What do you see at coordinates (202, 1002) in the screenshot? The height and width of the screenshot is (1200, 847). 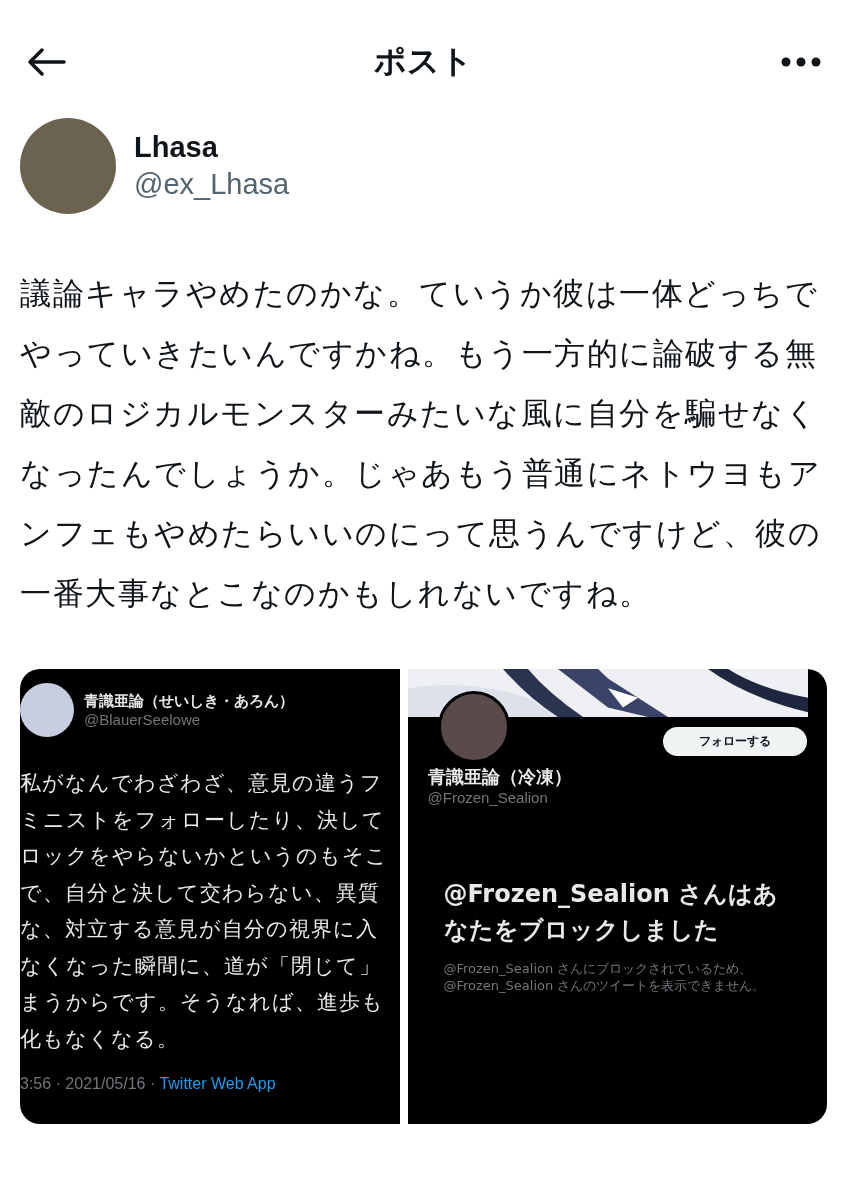 I see `tweet-text-line: まうからです。そうなれば、進歩も` at bounding box center [202, 1002].